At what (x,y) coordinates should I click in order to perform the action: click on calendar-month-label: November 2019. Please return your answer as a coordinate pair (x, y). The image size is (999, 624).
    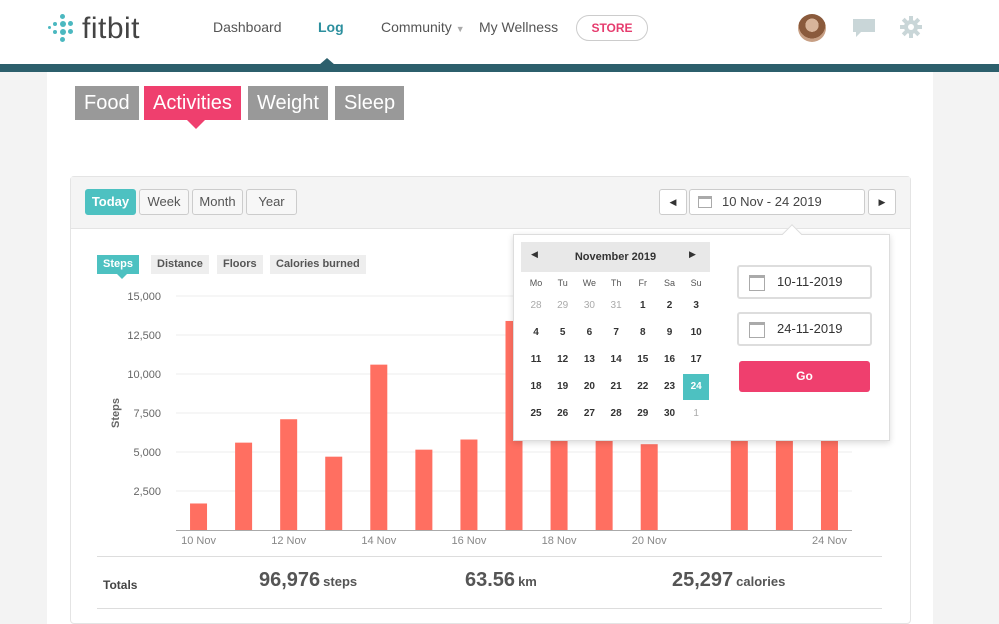
    Looking at the image, I should click on (615, 257).